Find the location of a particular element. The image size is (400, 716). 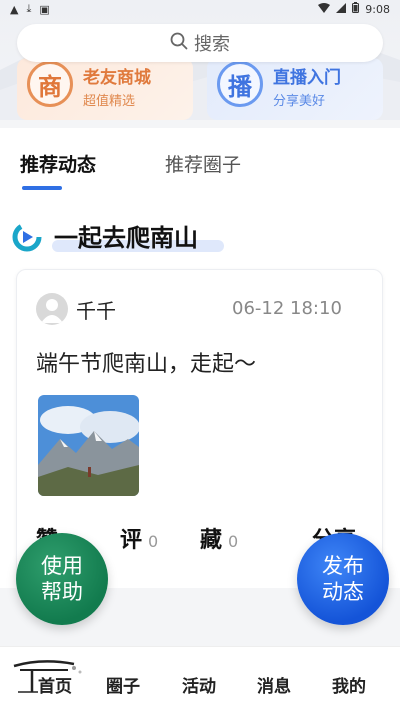

wifi-icon is located at coordinates (324, 9).